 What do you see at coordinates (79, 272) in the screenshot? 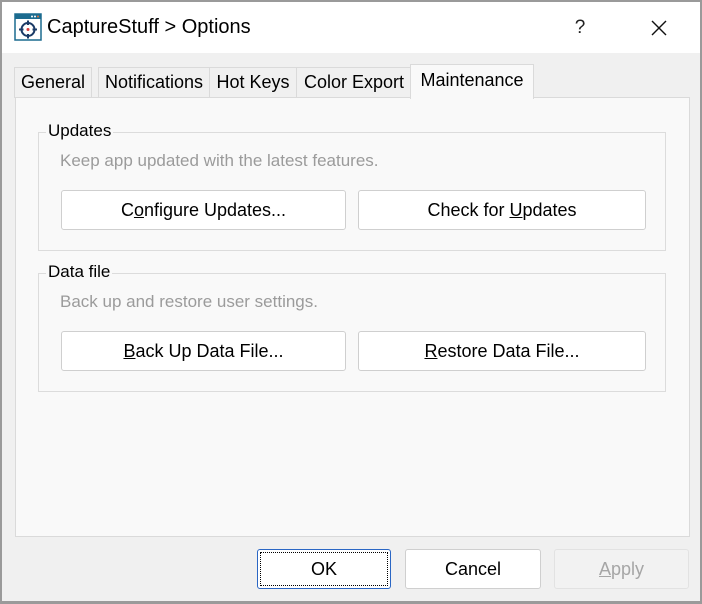
I see `data-file-group-title: Data file` at bounding box center [79, 272].